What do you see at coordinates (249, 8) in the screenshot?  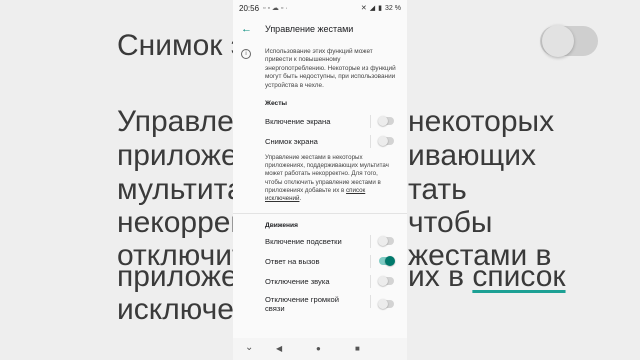 I see `status-time: 20:56` at bounding box center [249, 8].